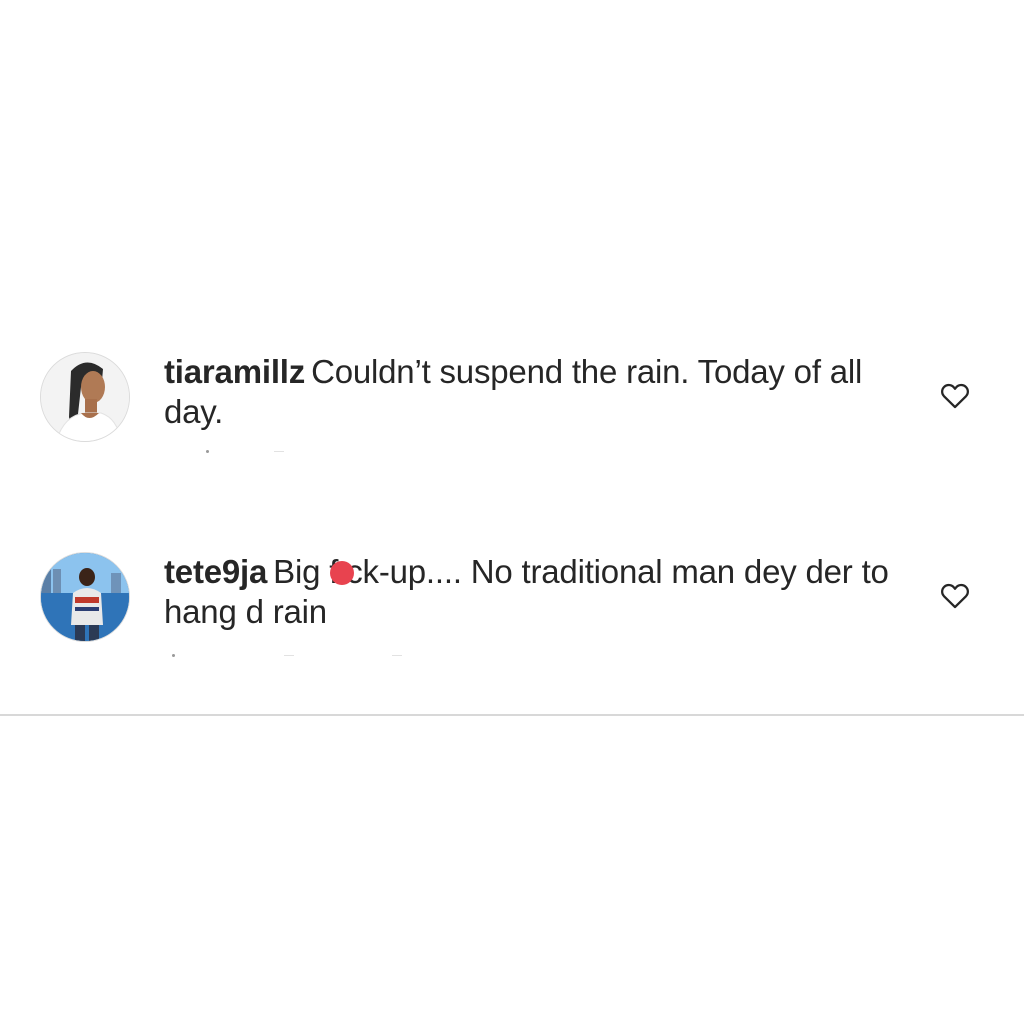 Image resolution: width=1024 pixels, height=1024 pixels. I want to click on comment-body-before: Big f, so click(306, 571).